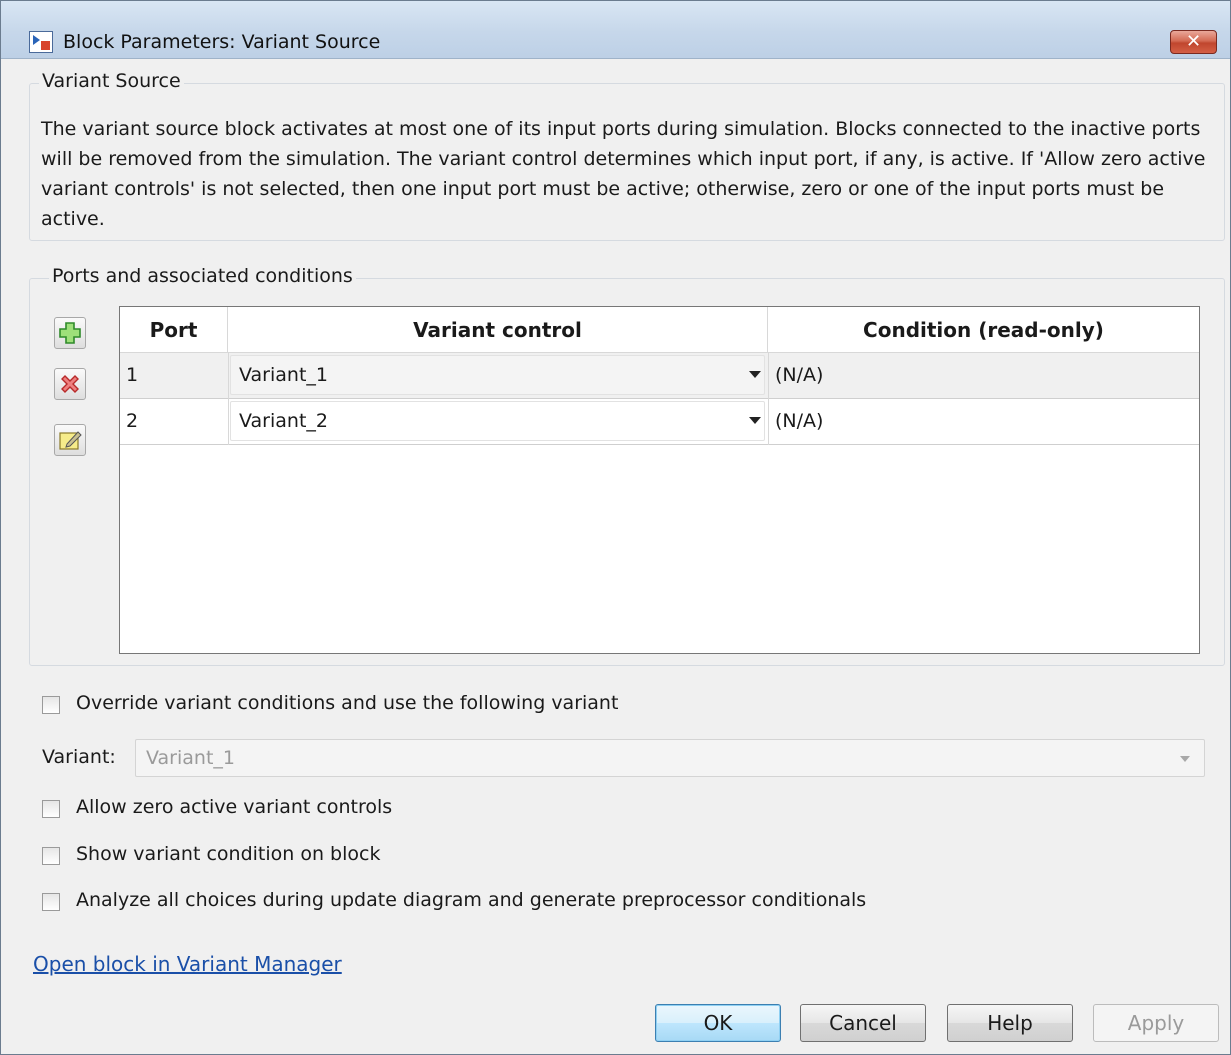 The width and height of the screenshot is (1231, 1055). What do you see at coordinates (51, 705) in the screenshot?
I see `override-checkbox` at bounding box center [51, 705].